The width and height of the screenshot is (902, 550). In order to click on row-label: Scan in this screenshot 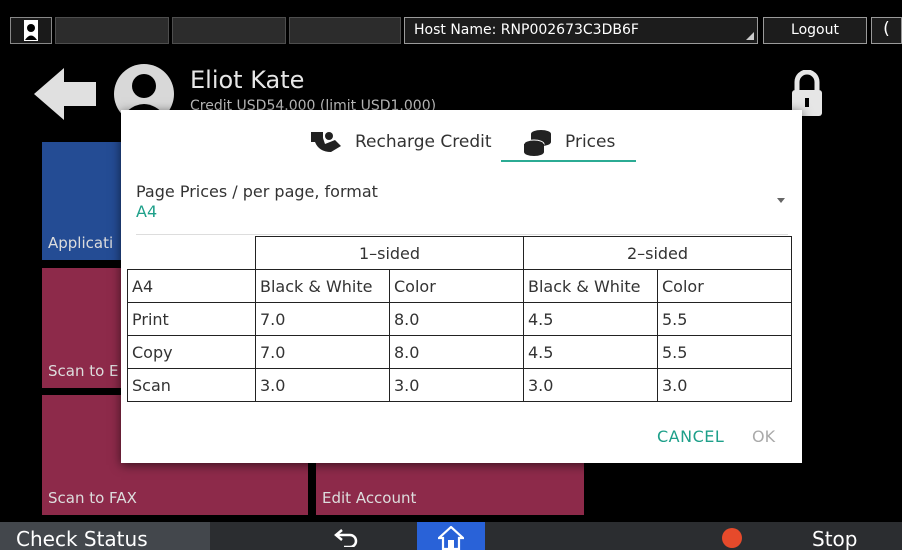, I will do `click(191, 385)`.